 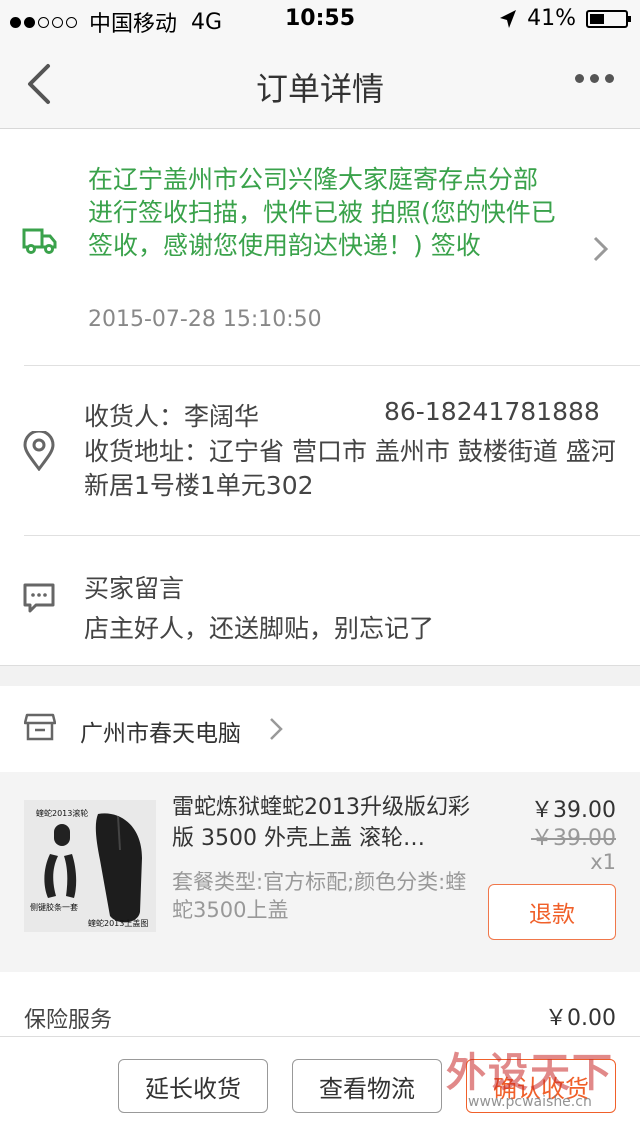 What do you see at coordinates (193, 1086) in the screenshot?
I see `extend-receipt-button: 延长收货` at bounding box center [193, 1086].